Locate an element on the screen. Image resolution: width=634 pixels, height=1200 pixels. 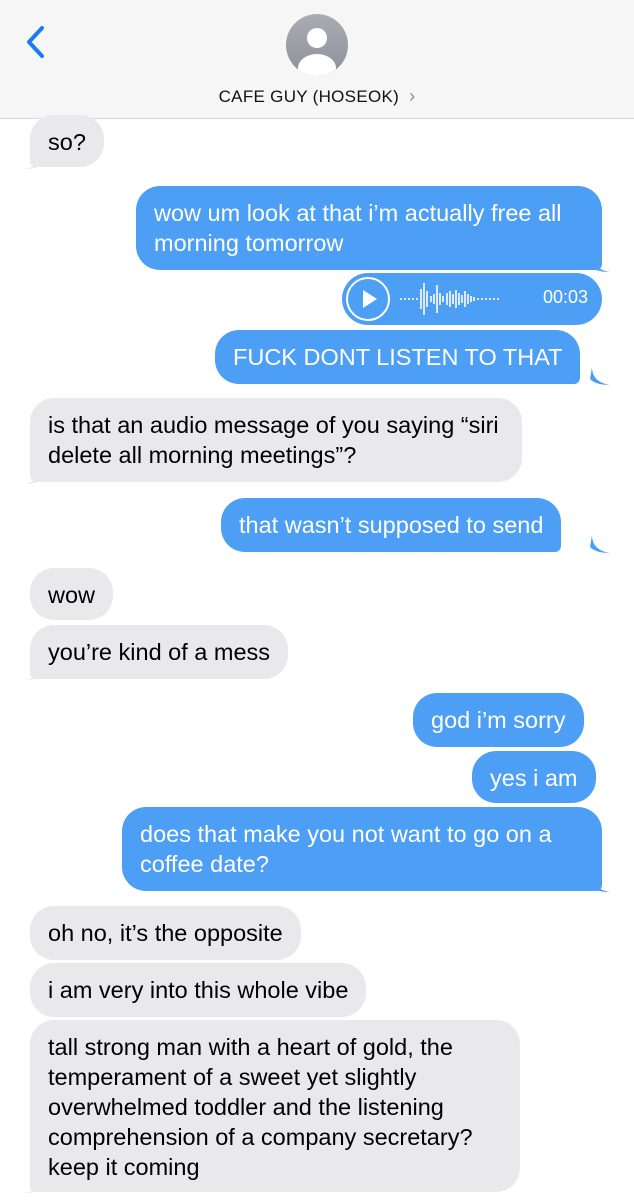
person-icon is located at coordinates (317, 52).